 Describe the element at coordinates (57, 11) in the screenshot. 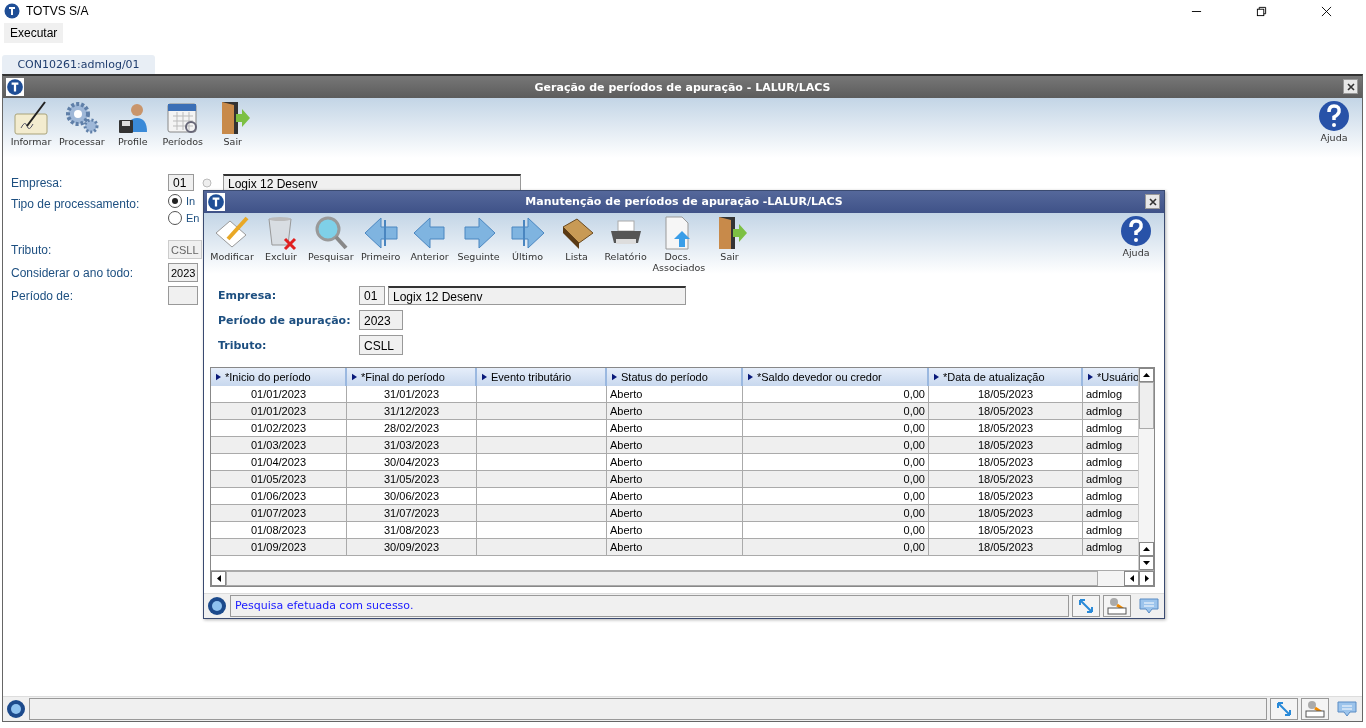

I see `app-title: TOTVS S/A` at that location.